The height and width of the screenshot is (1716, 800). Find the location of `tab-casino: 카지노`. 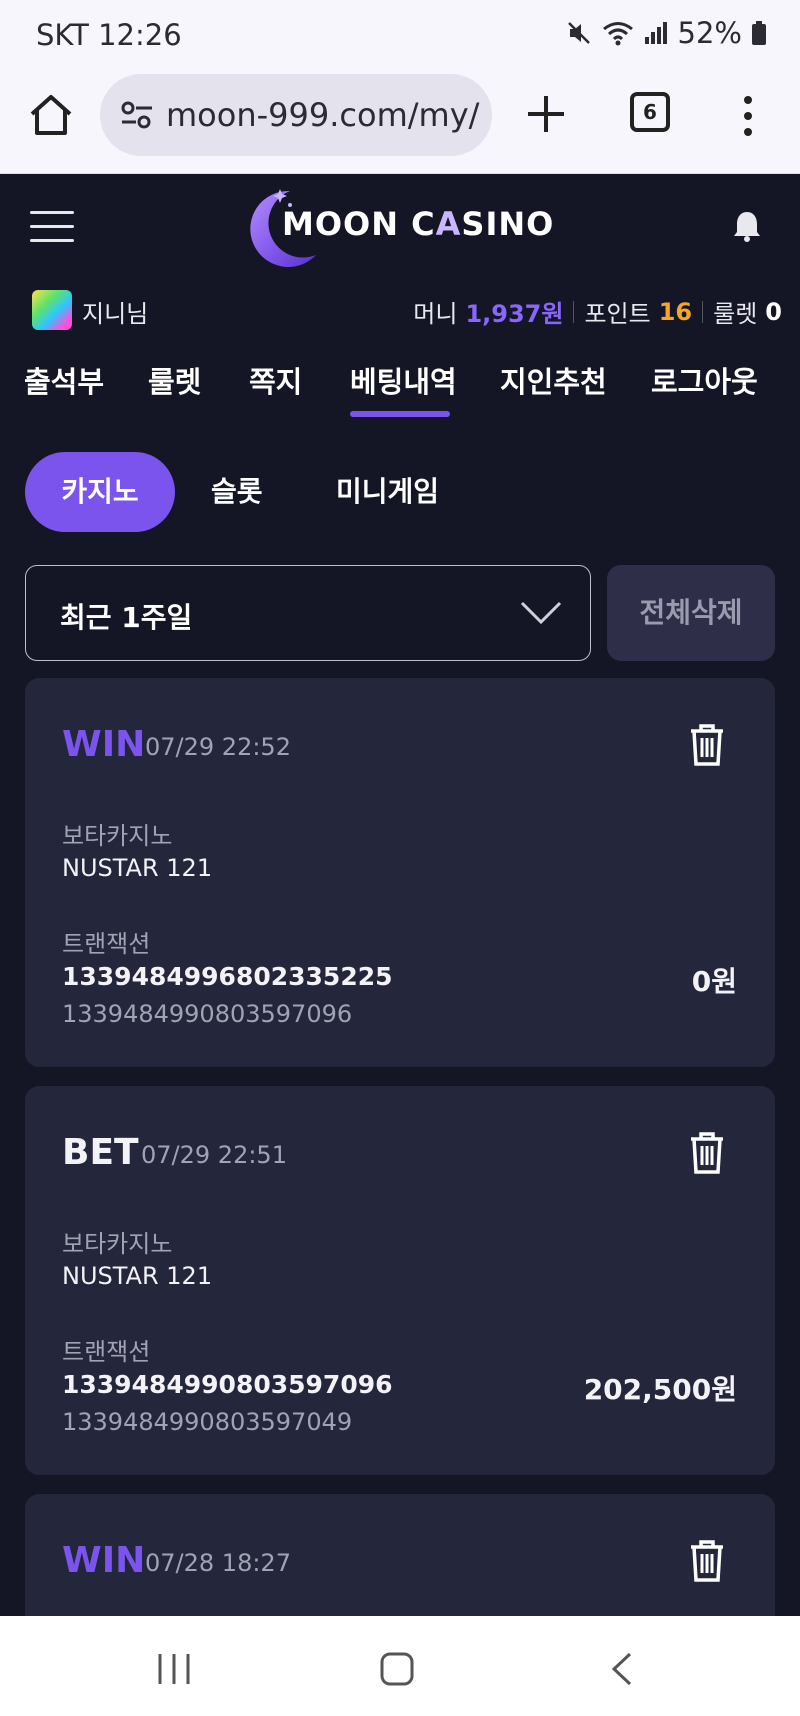

tab-casino: 카지노 is located at coordinates (100, 492).